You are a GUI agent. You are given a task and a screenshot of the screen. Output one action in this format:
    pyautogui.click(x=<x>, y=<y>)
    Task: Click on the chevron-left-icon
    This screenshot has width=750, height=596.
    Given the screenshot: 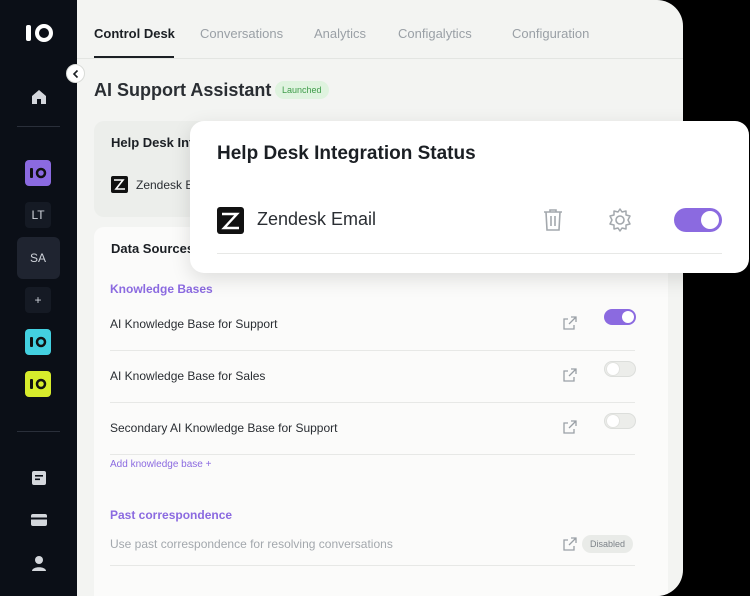 What is the action you would take?
    pyautogui.click(x=75, y=73)
    